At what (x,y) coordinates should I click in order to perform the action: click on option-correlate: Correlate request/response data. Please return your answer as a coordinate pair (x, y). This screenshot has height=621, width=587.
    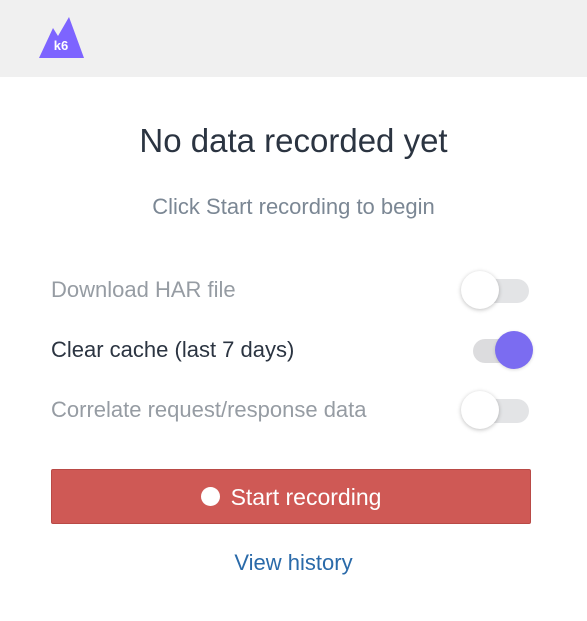
    Looking at the image, I should click on (292, 410).